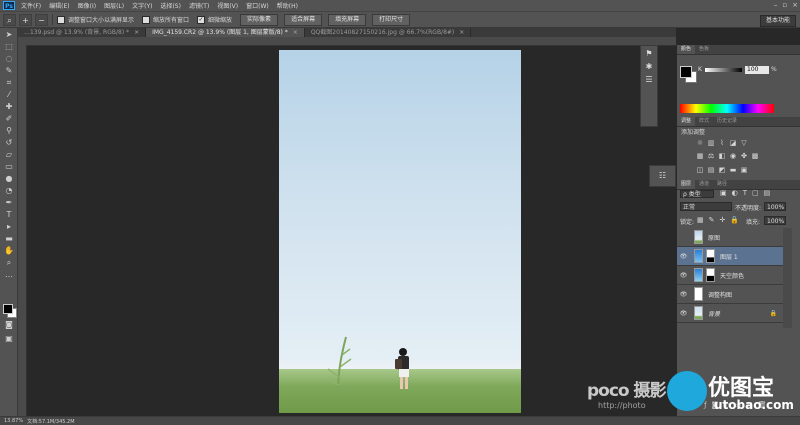 The image size is (800, 425). What do you see at coordinates (744, 143) in the screenshot?
I see `vibrance-icon: ▽` at bounding box center [744, 143].